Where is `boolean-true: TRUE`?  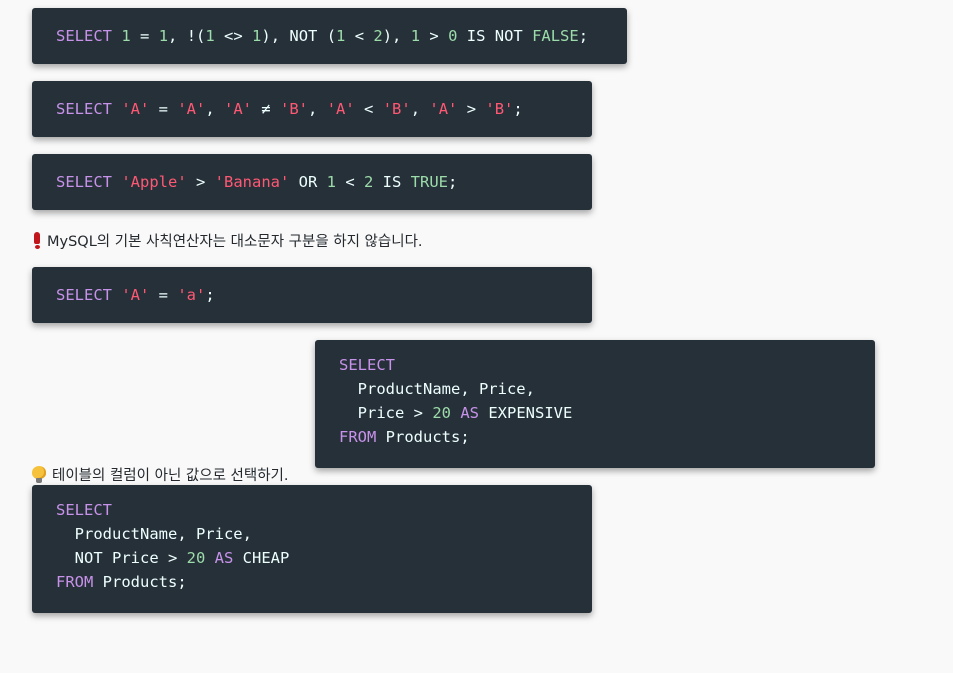
boolean-true: TRUE is located at coordinates (429, 182).